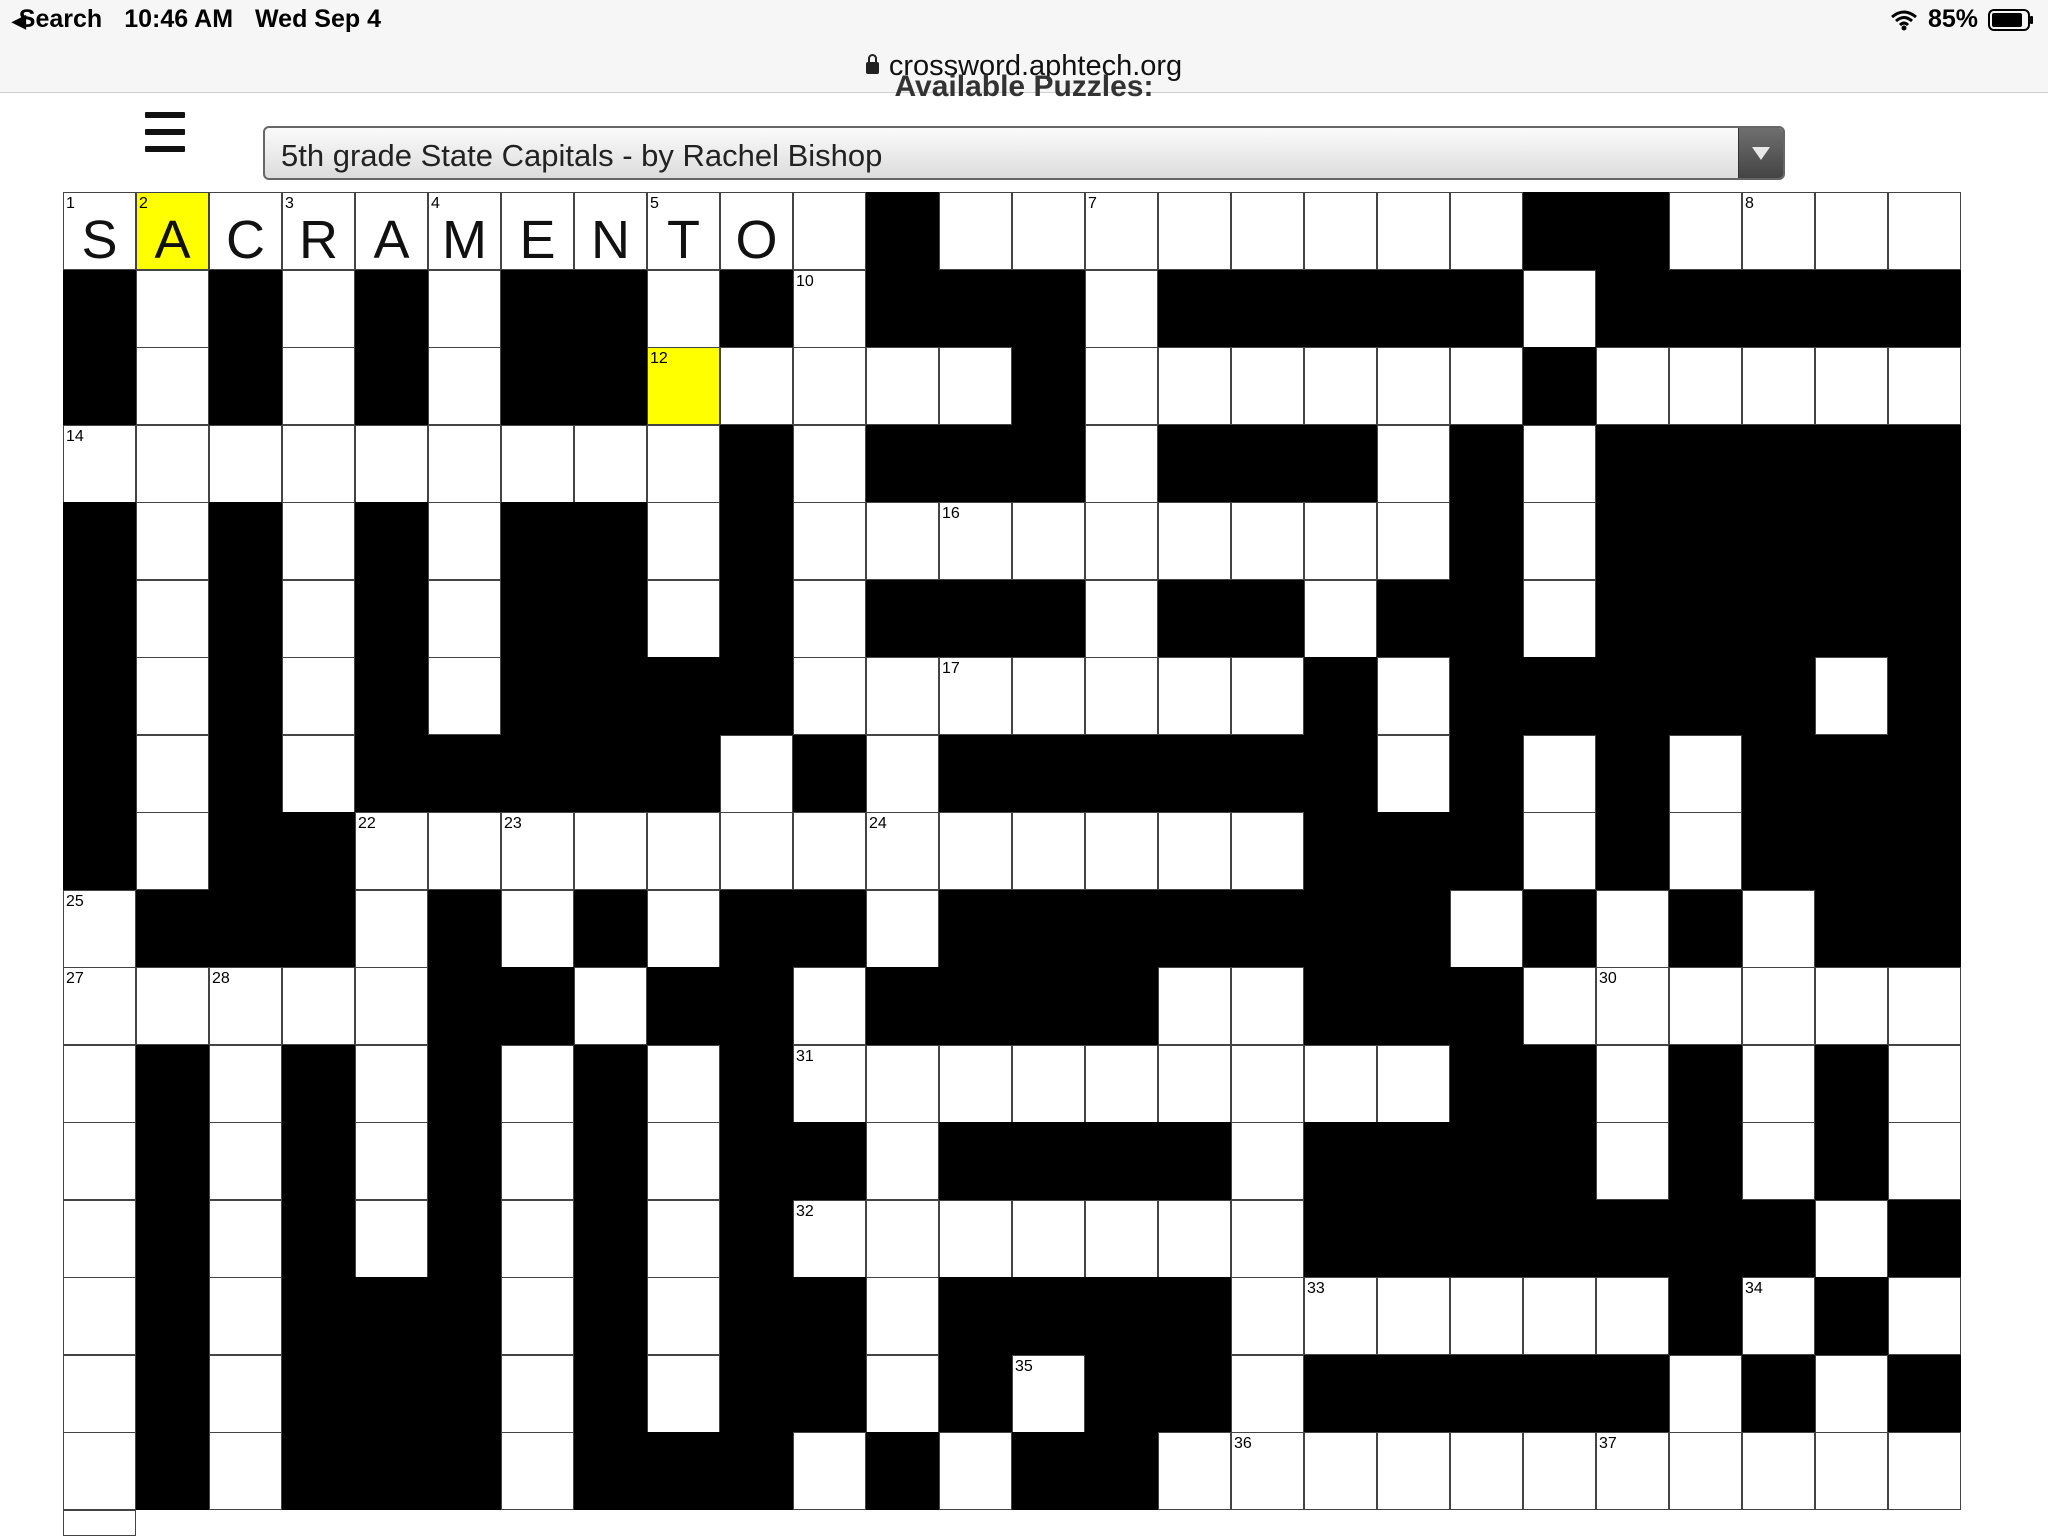 Image resolution: width=2048 pixels, height=1536 pixels. Describe the element at coordinates (756, 231) in the screenshot. I see `crossword-cell: O` at that location.